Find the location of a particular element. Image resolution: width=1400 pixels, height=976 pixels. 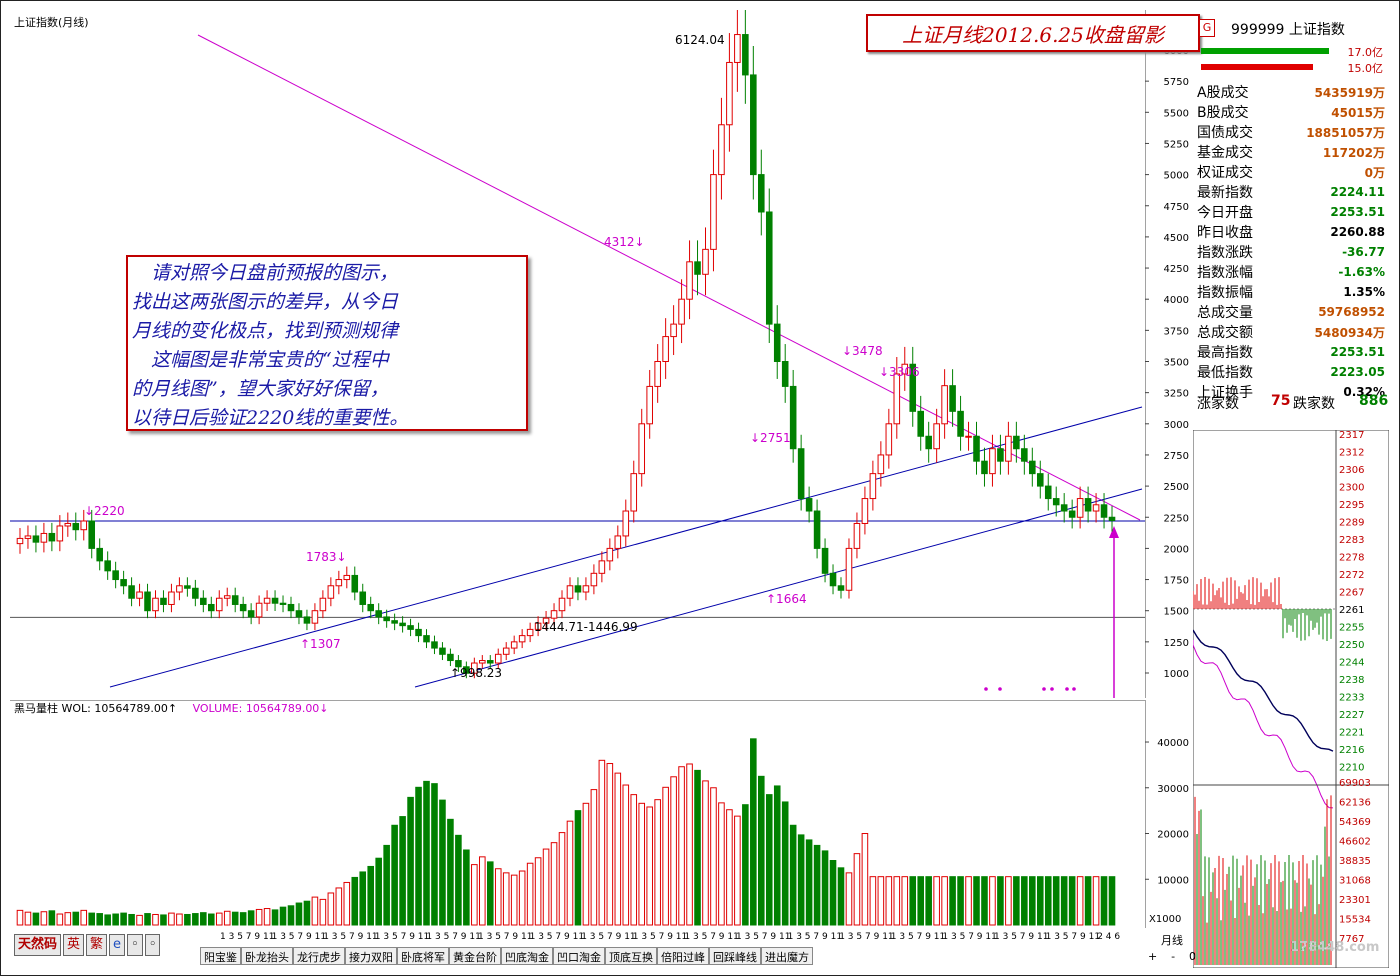

lang-tc-button: 繁 is located at coordinates (97, 945).